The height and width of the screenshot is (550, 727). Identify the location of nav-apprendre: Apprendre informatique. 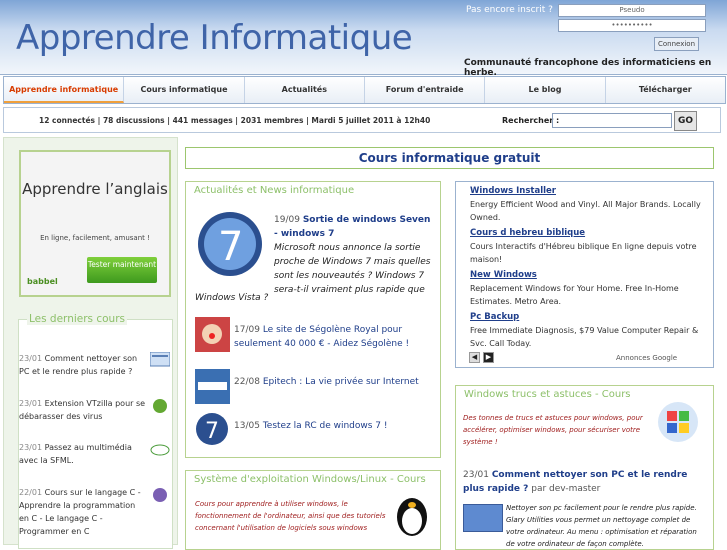
(64, 90).